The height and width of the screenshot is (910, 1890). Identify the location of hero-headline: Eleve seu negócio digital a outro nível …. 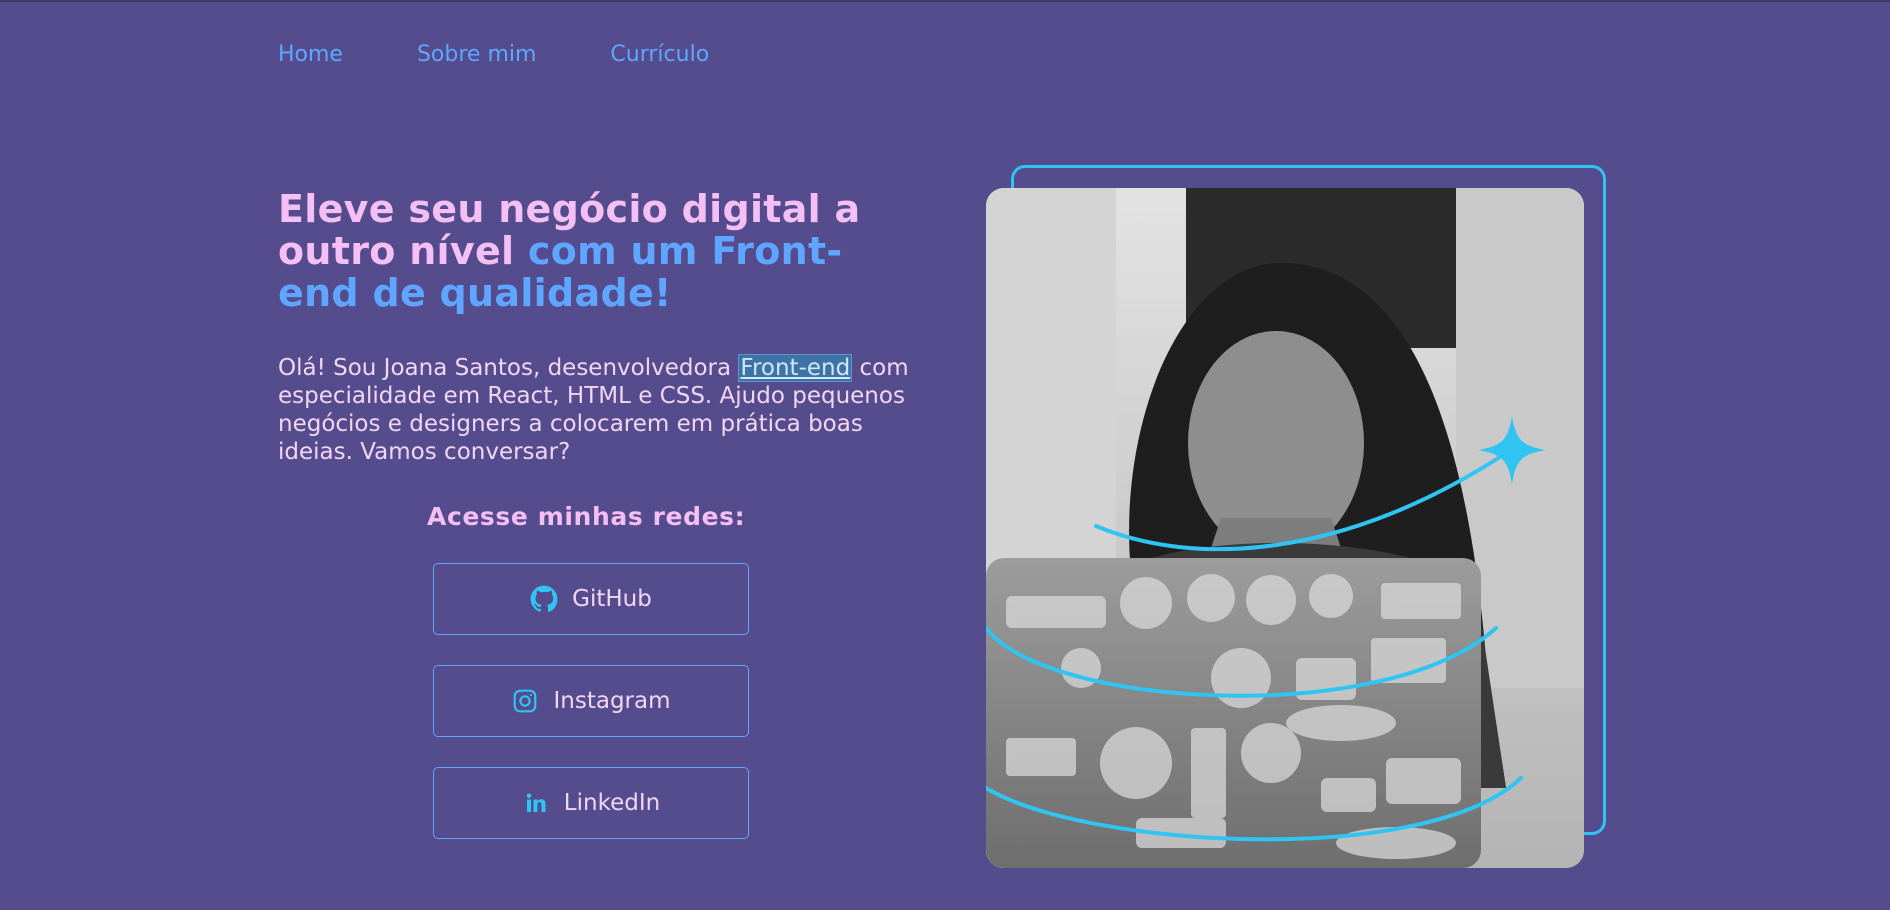
(598, 251).